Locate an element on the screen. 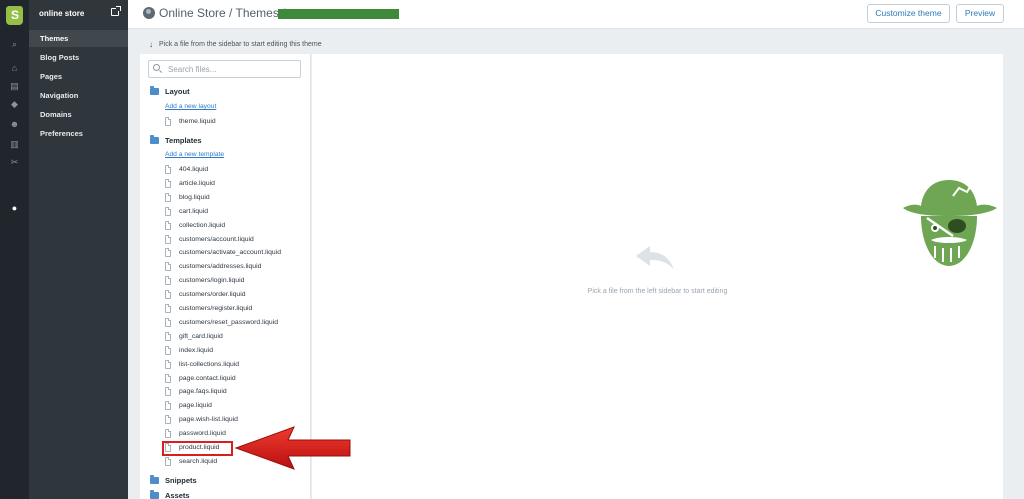  file-name: article.liquid is located at coordinates (197, 183).